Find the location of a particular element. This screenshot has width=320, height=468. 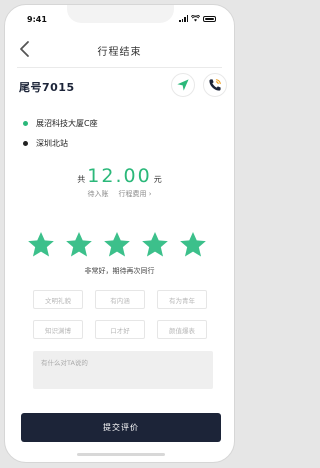

status-bar: 9:41 is located at coordinates (119, 18).